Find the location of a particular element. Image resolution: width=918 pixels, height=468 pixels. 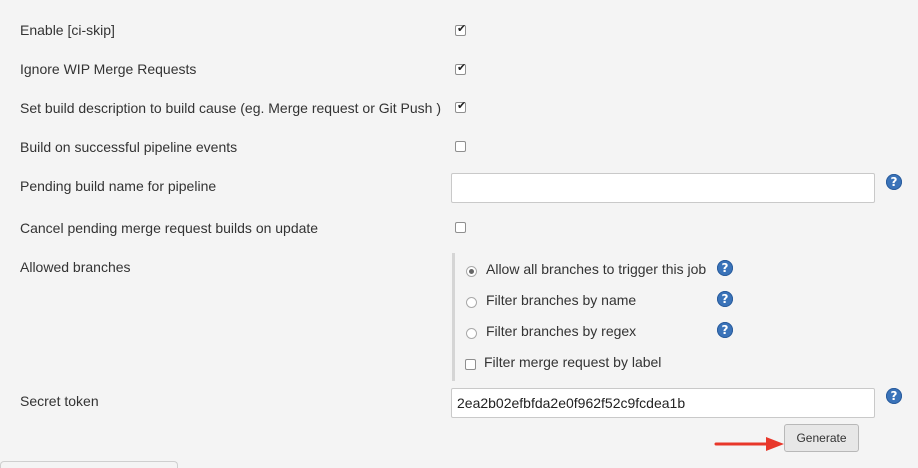

radio-filter-by-name is located at coordinates (471, 302).